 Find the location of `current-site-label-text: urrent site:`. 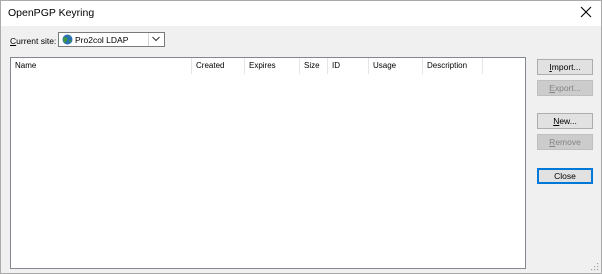

current-site-label-text: urrent site: is located at coordinates (36, 41).